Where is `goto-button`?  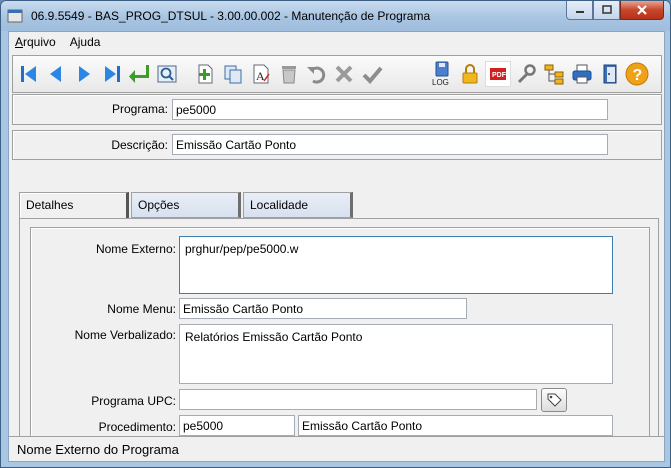 goto-button is located at coordinates (139, 74).